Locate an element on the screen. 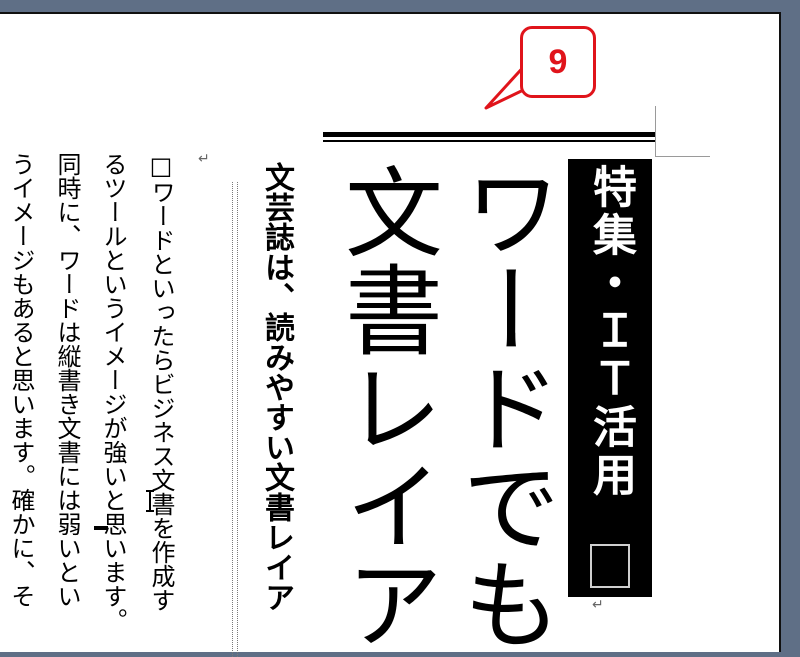  step-callout-badge: 9 is located at coordinates (558, 62).